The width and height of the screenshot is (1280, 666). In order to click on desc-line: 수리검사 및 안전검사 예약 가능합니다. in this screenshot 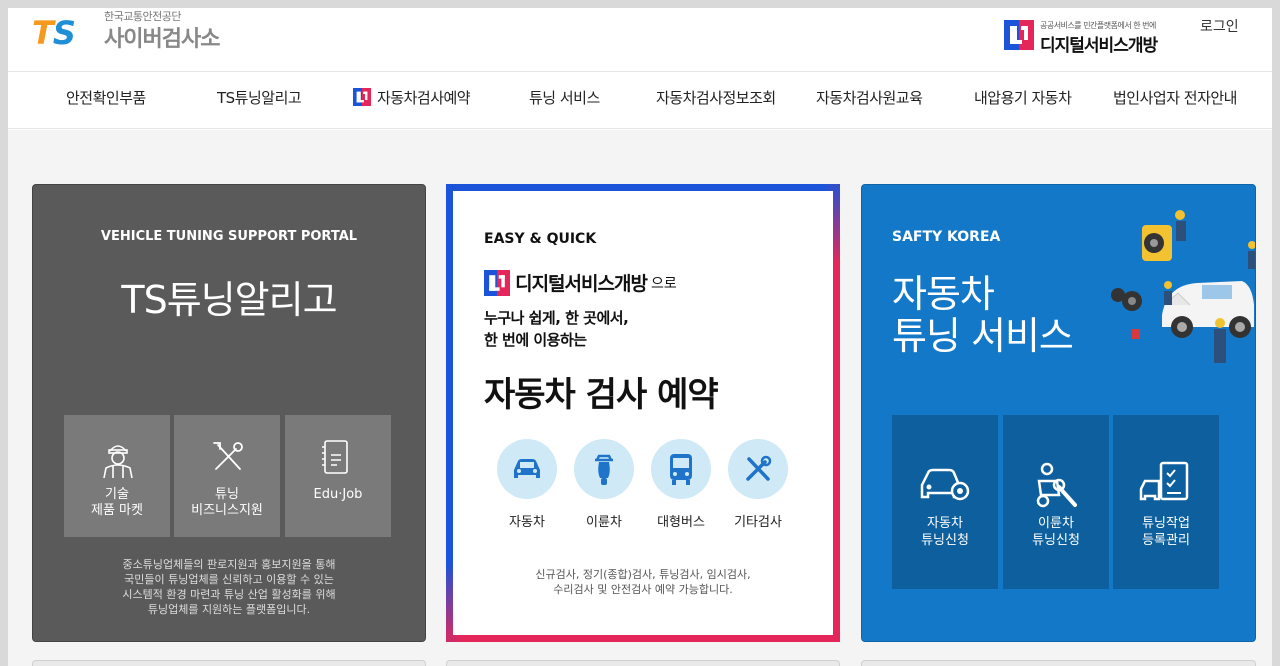, I will do `click(643, 589)`.